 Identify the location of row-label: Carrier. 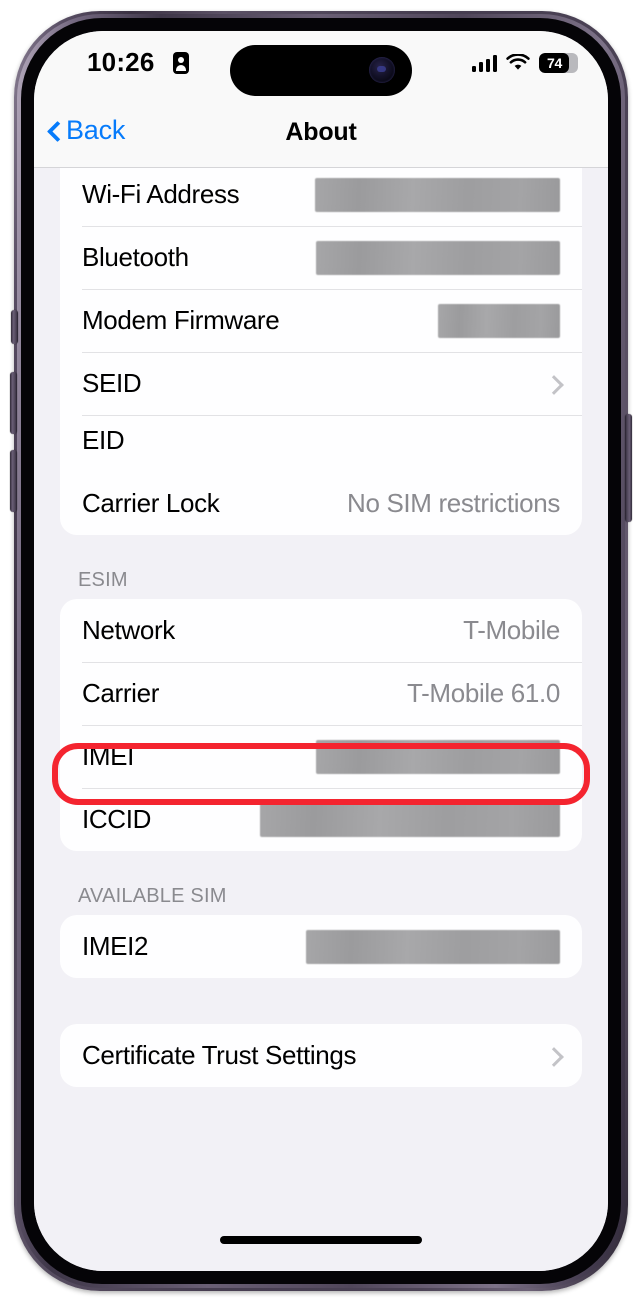
(120, 693).